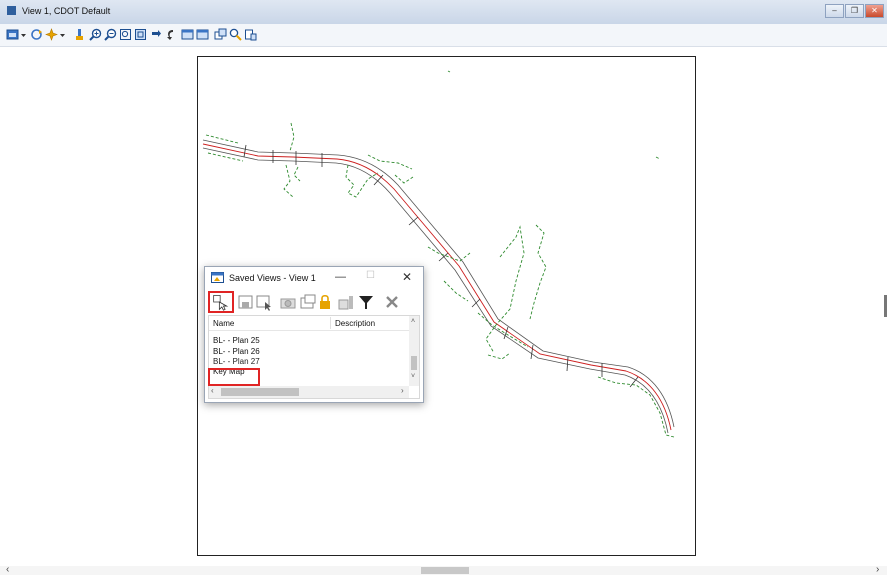  I want to click on view-toolbar, so click(443, 35).